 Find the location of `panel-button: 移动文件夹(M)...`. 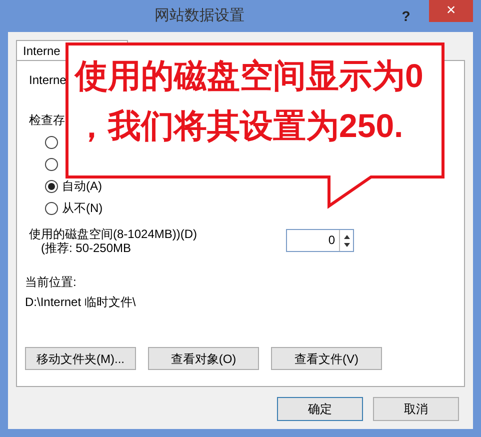

panel-button: 移动文件夹(M)... is located at coordinates (80, 358).